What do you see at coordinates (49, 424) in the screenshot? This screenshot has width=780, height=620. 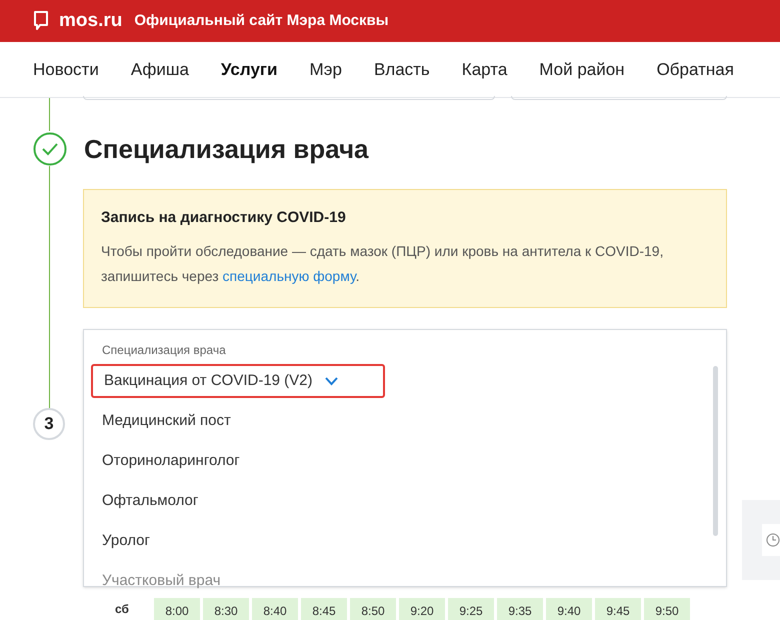 I see `step-number: 3` at bounding box center [49, 424].